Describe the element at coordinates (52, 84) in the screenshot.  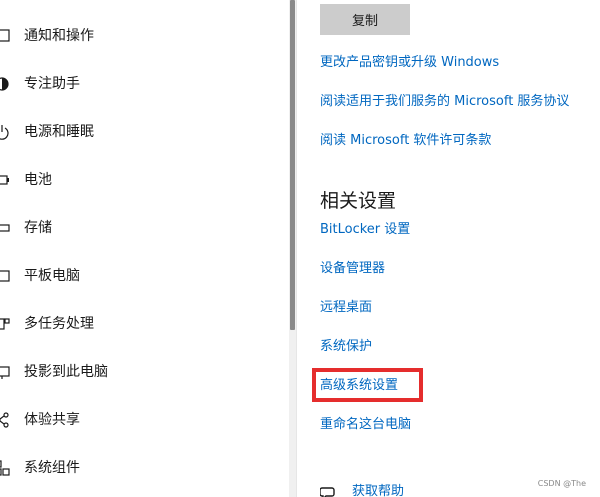
I see `sidebar-item-label: 专注助手` at that location.